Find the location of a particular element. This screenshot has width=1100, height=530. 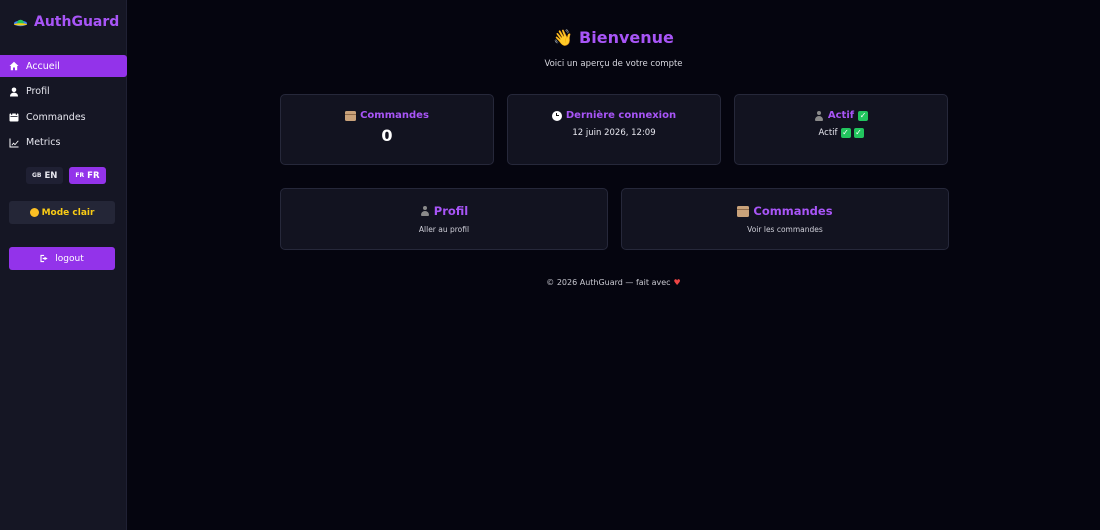

sidebar-item-commandes: Commandes is located at coordinates (63, 117).